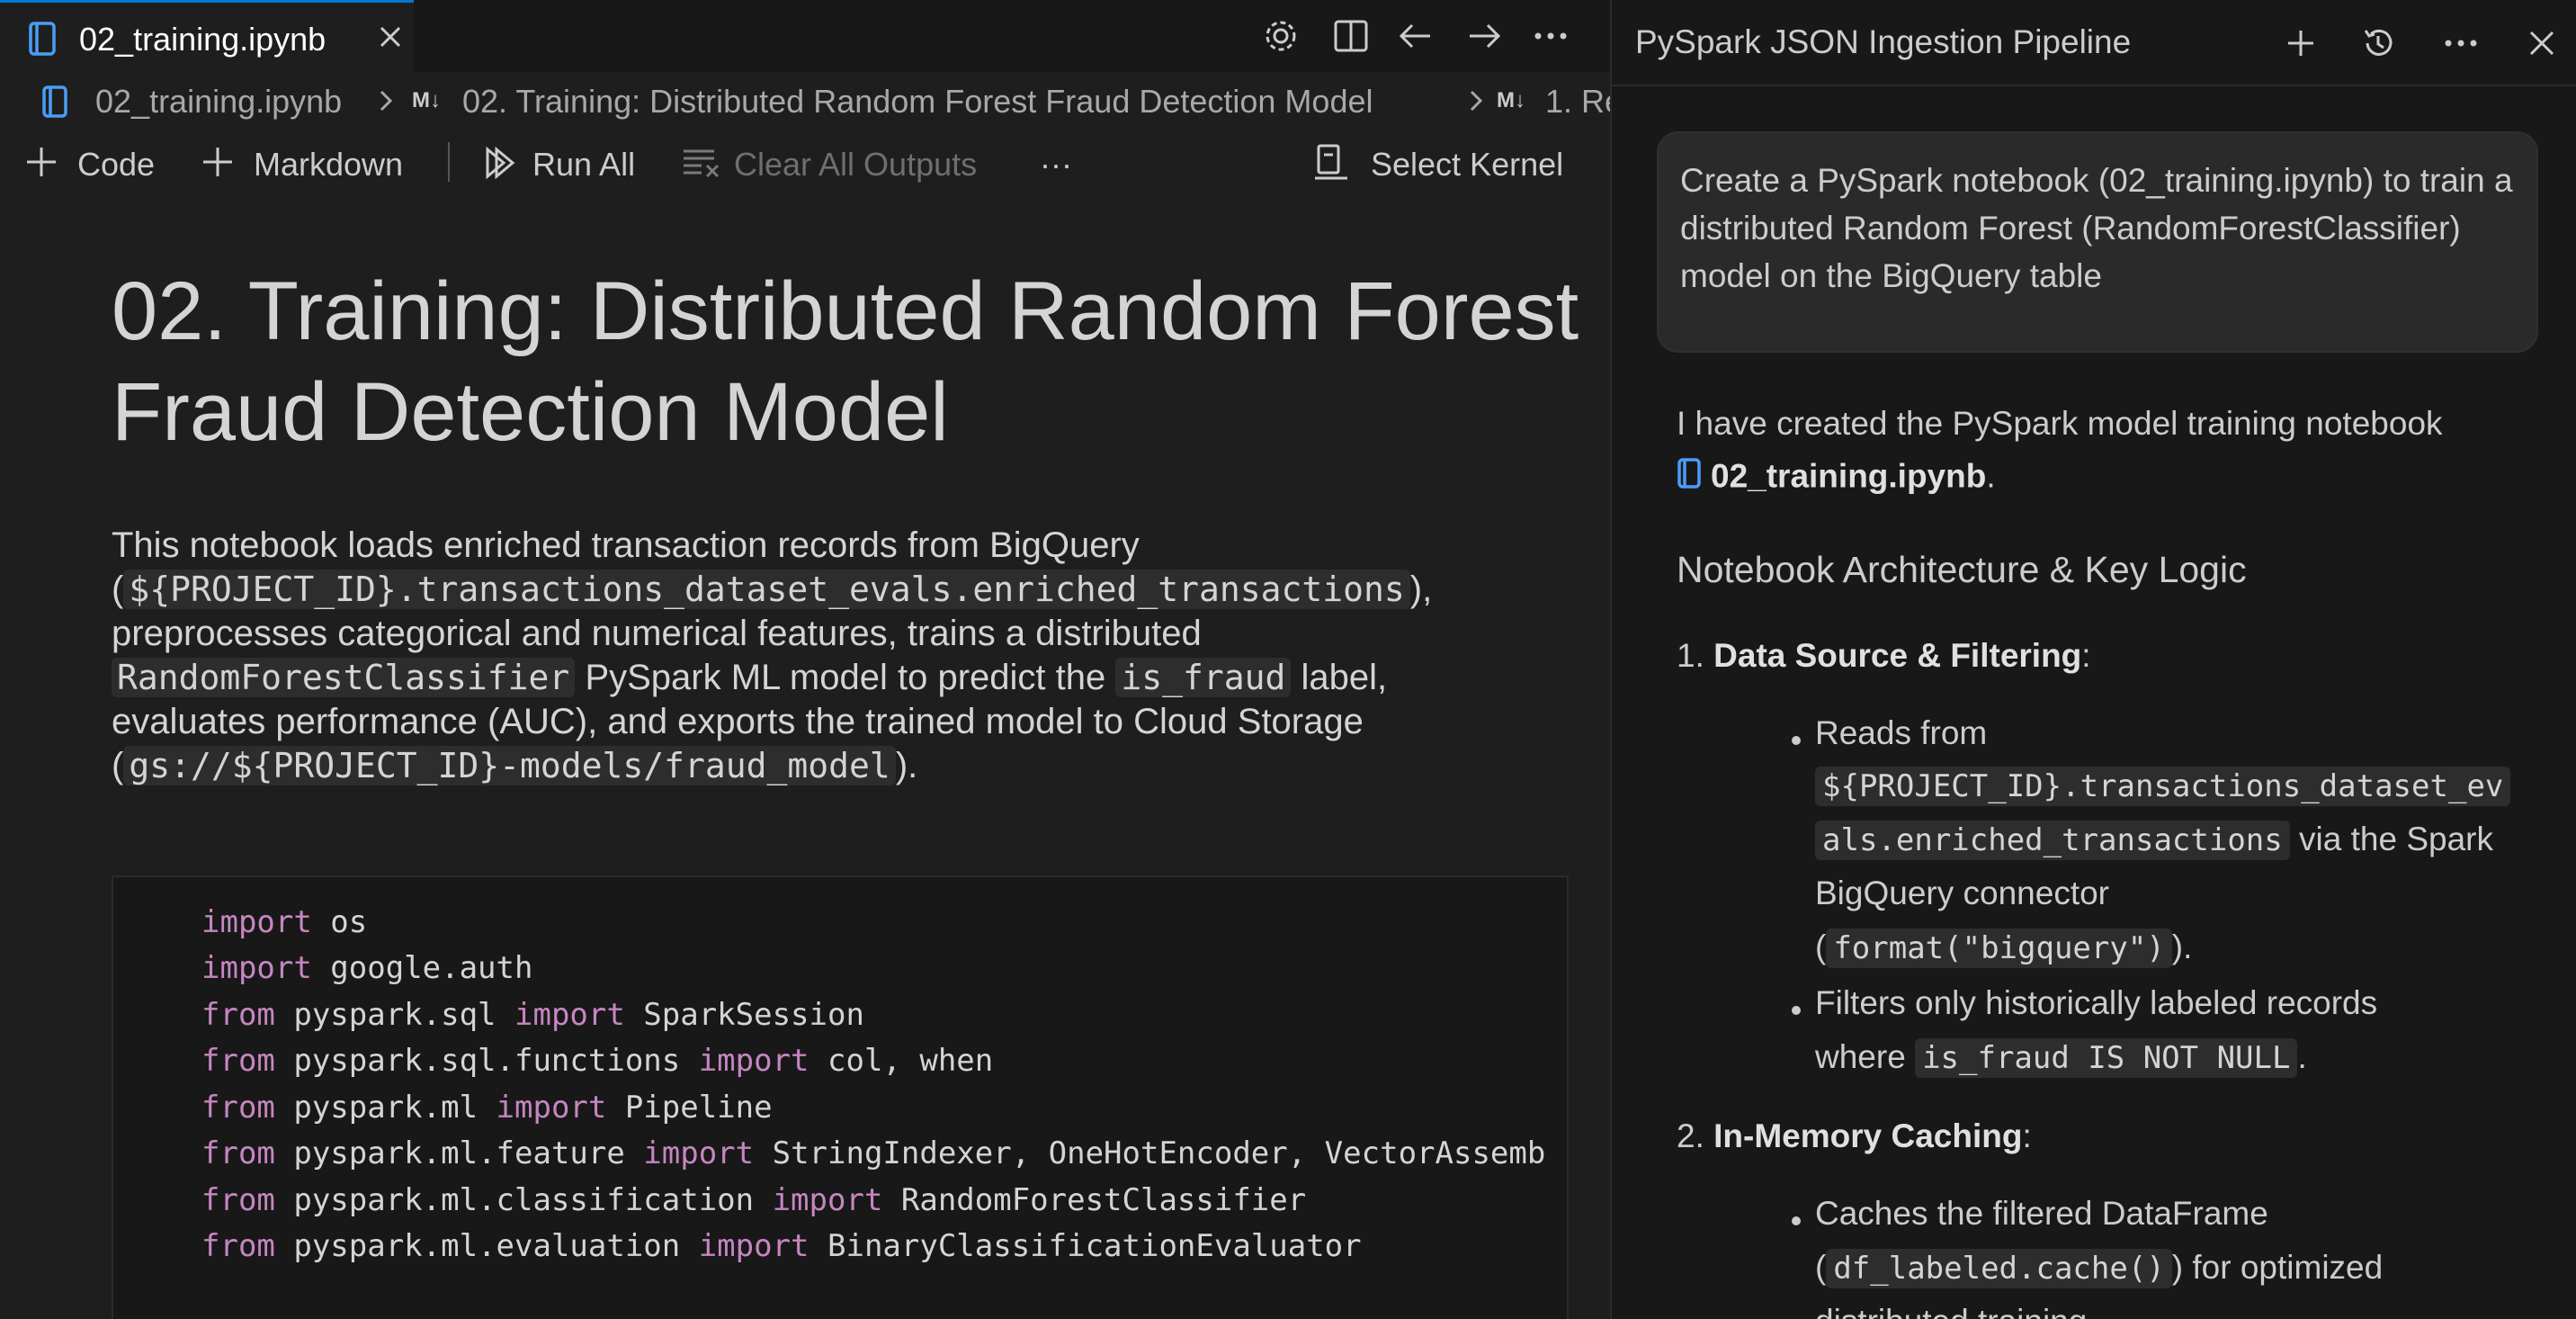 The height and width of the screenshot is (1319, 2576). I want to click on more-icon: ···, so click(1056, 165).